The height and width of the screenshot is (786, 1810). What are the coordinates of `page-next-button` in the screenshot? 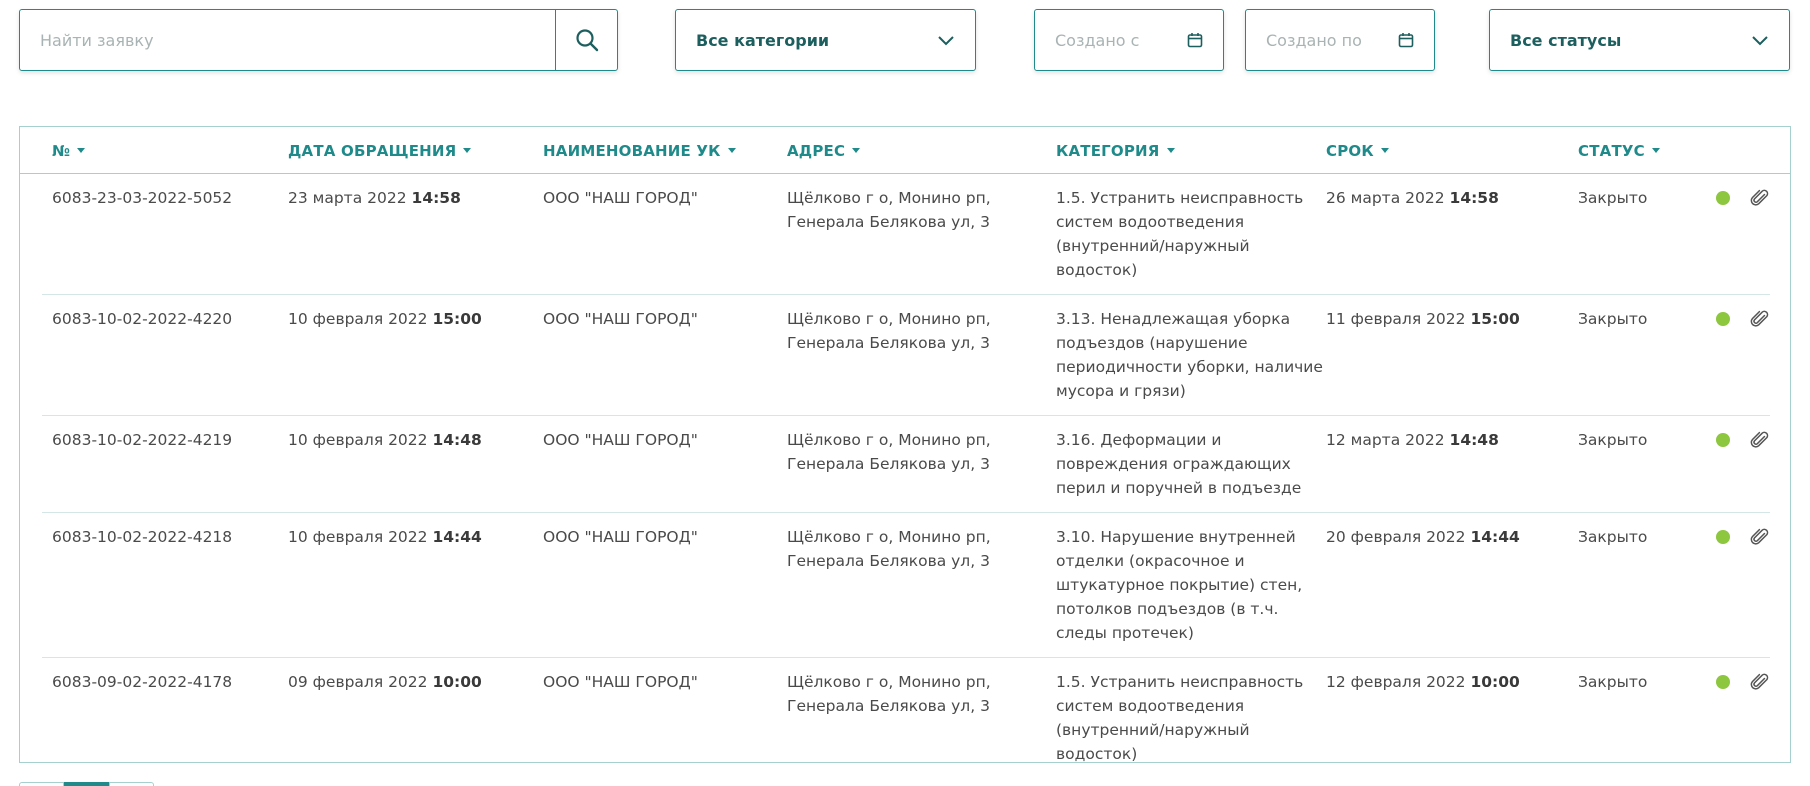 It's located at (131, 784).